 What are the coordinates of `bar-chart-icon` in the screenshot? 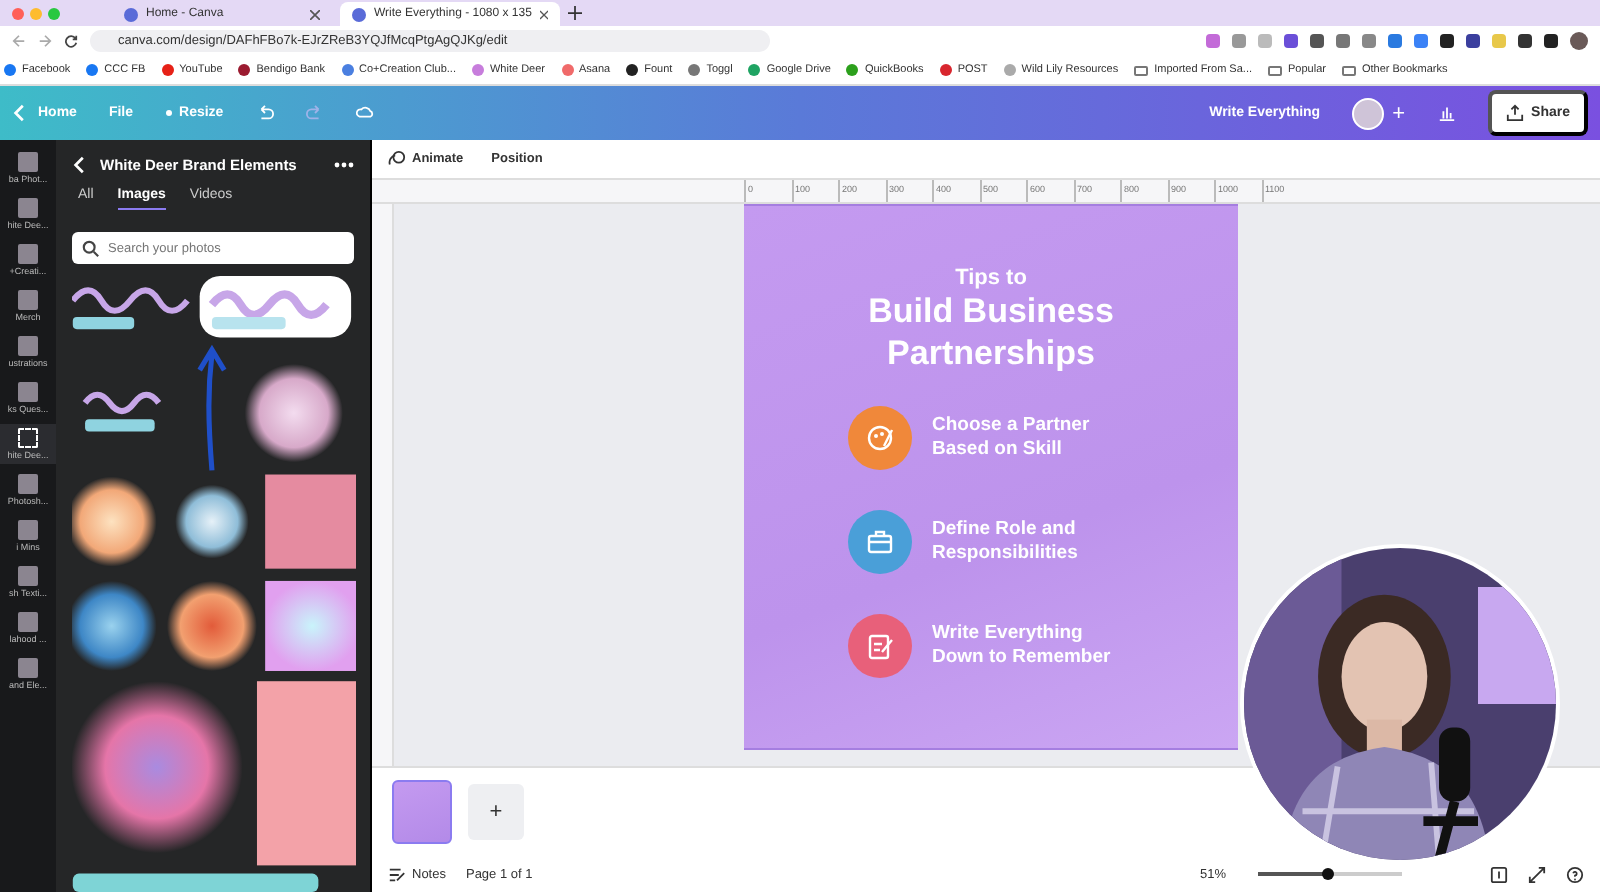 It's located at (1446, 113).